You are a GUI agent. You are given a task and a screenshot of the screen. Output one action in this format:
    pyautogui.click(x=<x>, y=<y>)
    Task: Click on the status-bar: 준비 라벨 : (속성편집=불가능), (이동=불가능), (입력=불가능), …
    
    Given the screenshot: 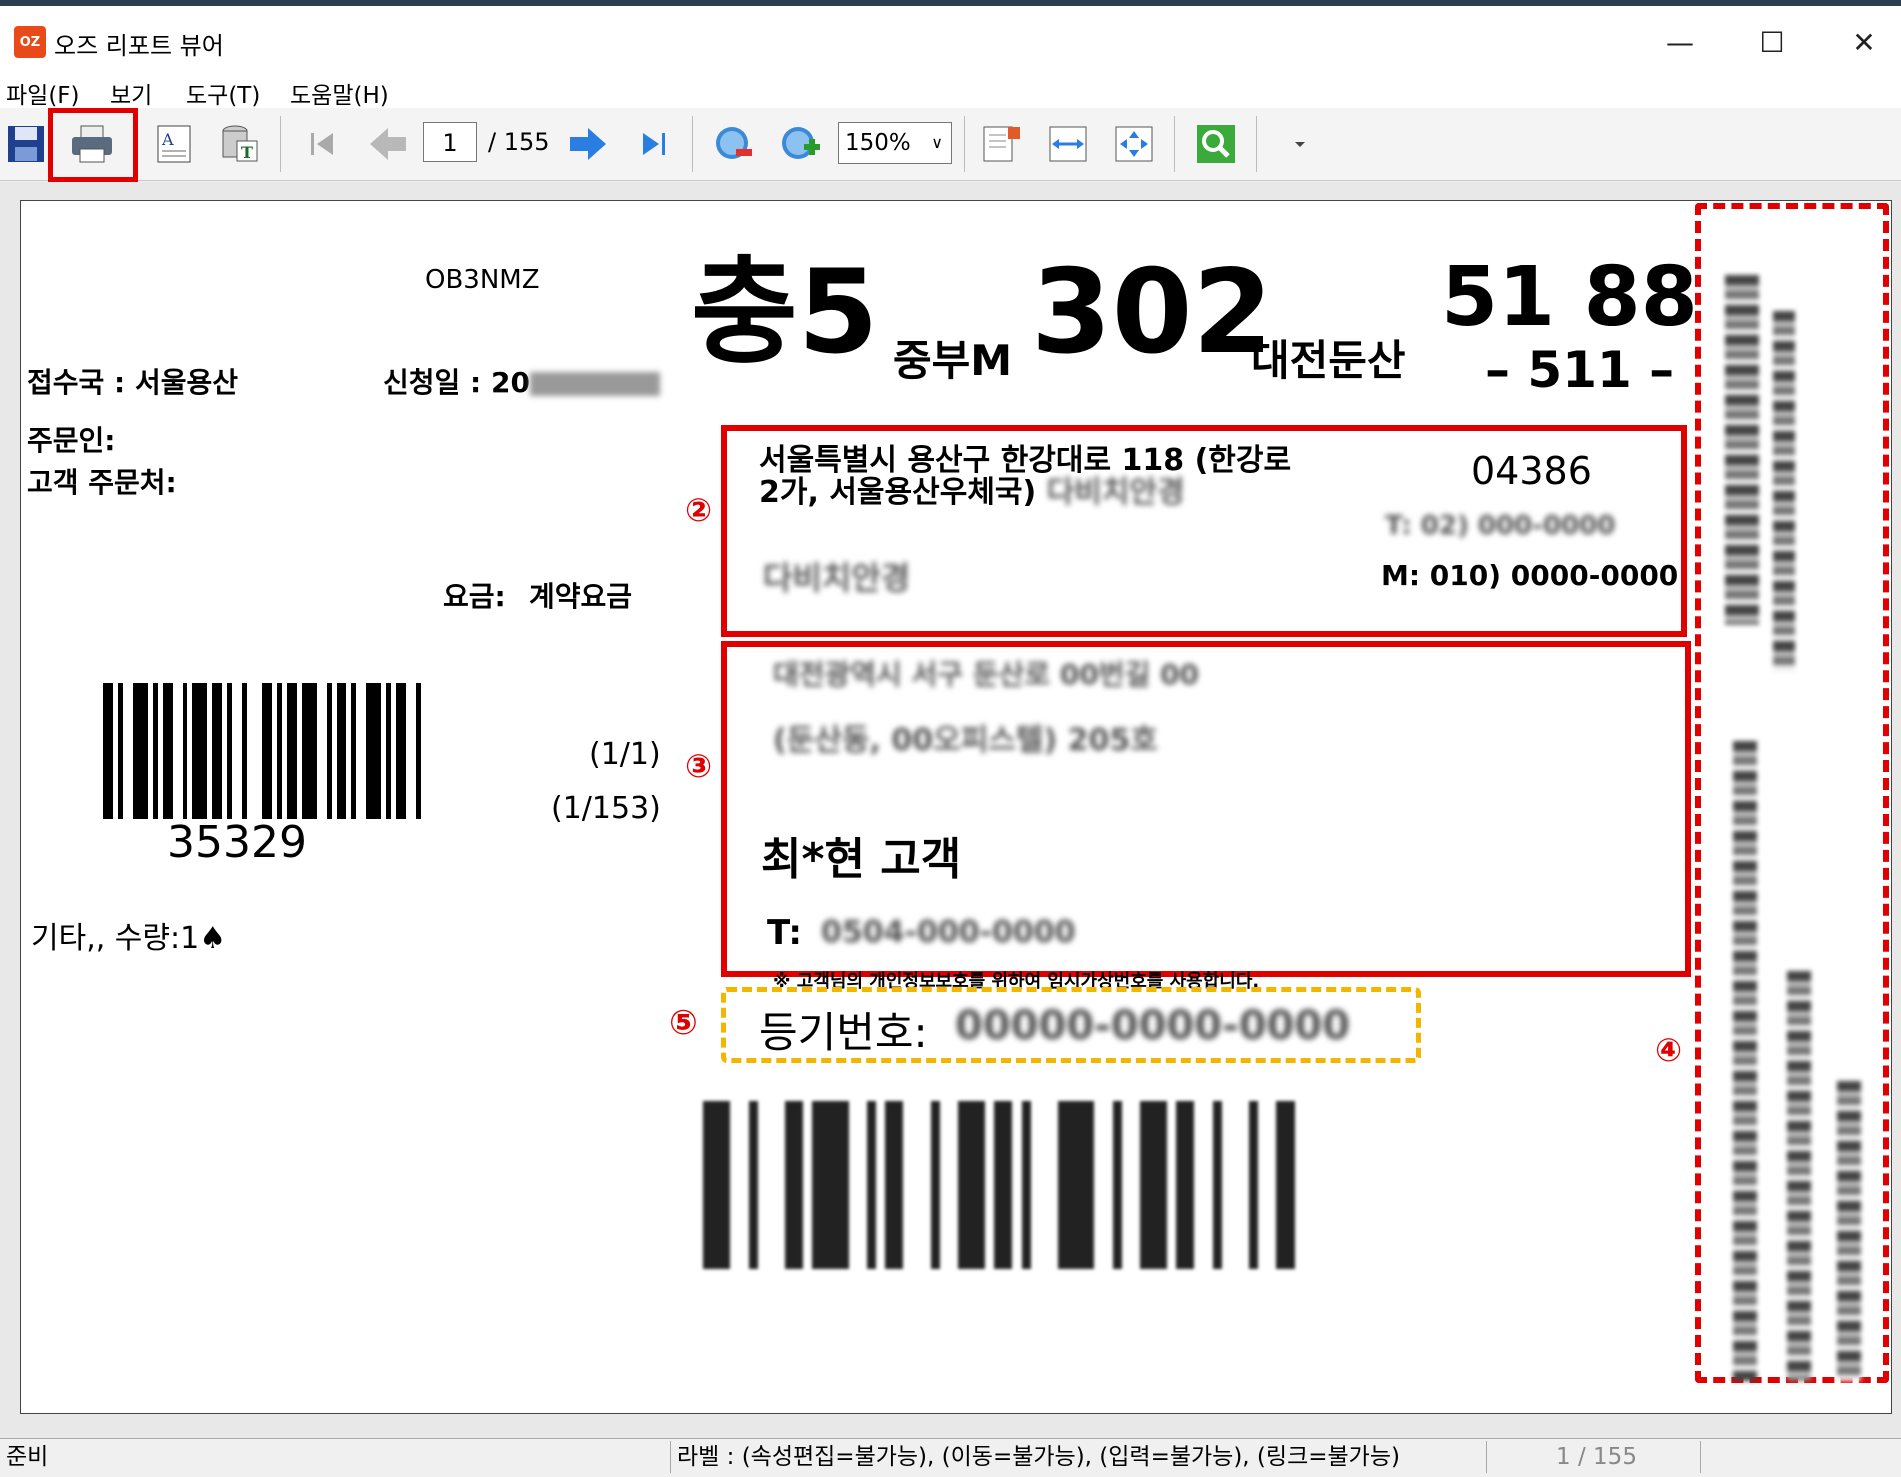 What is the action you would take?
    pyautogui.click(x=950, y=1457)
    